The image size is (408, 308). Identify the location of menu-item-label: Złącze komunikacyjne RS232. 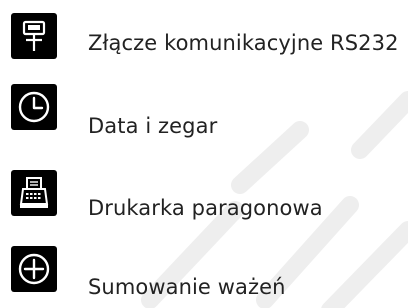
(243, 43).